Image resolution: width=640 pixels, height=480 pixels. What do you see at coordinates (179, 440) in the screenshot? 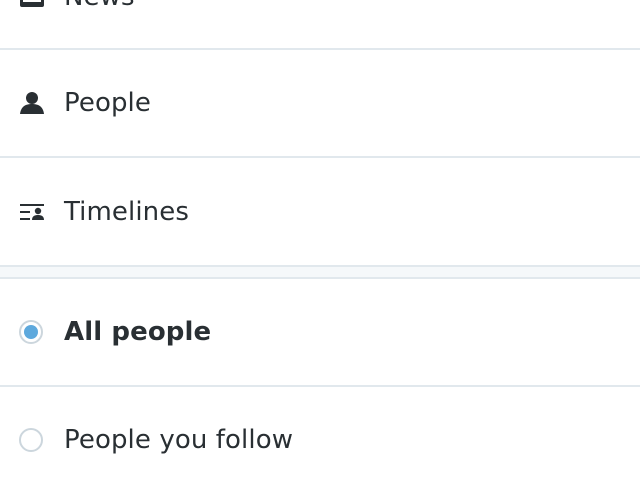
I see `filter-option-label: People you follow` at bounding box center [179, 440].